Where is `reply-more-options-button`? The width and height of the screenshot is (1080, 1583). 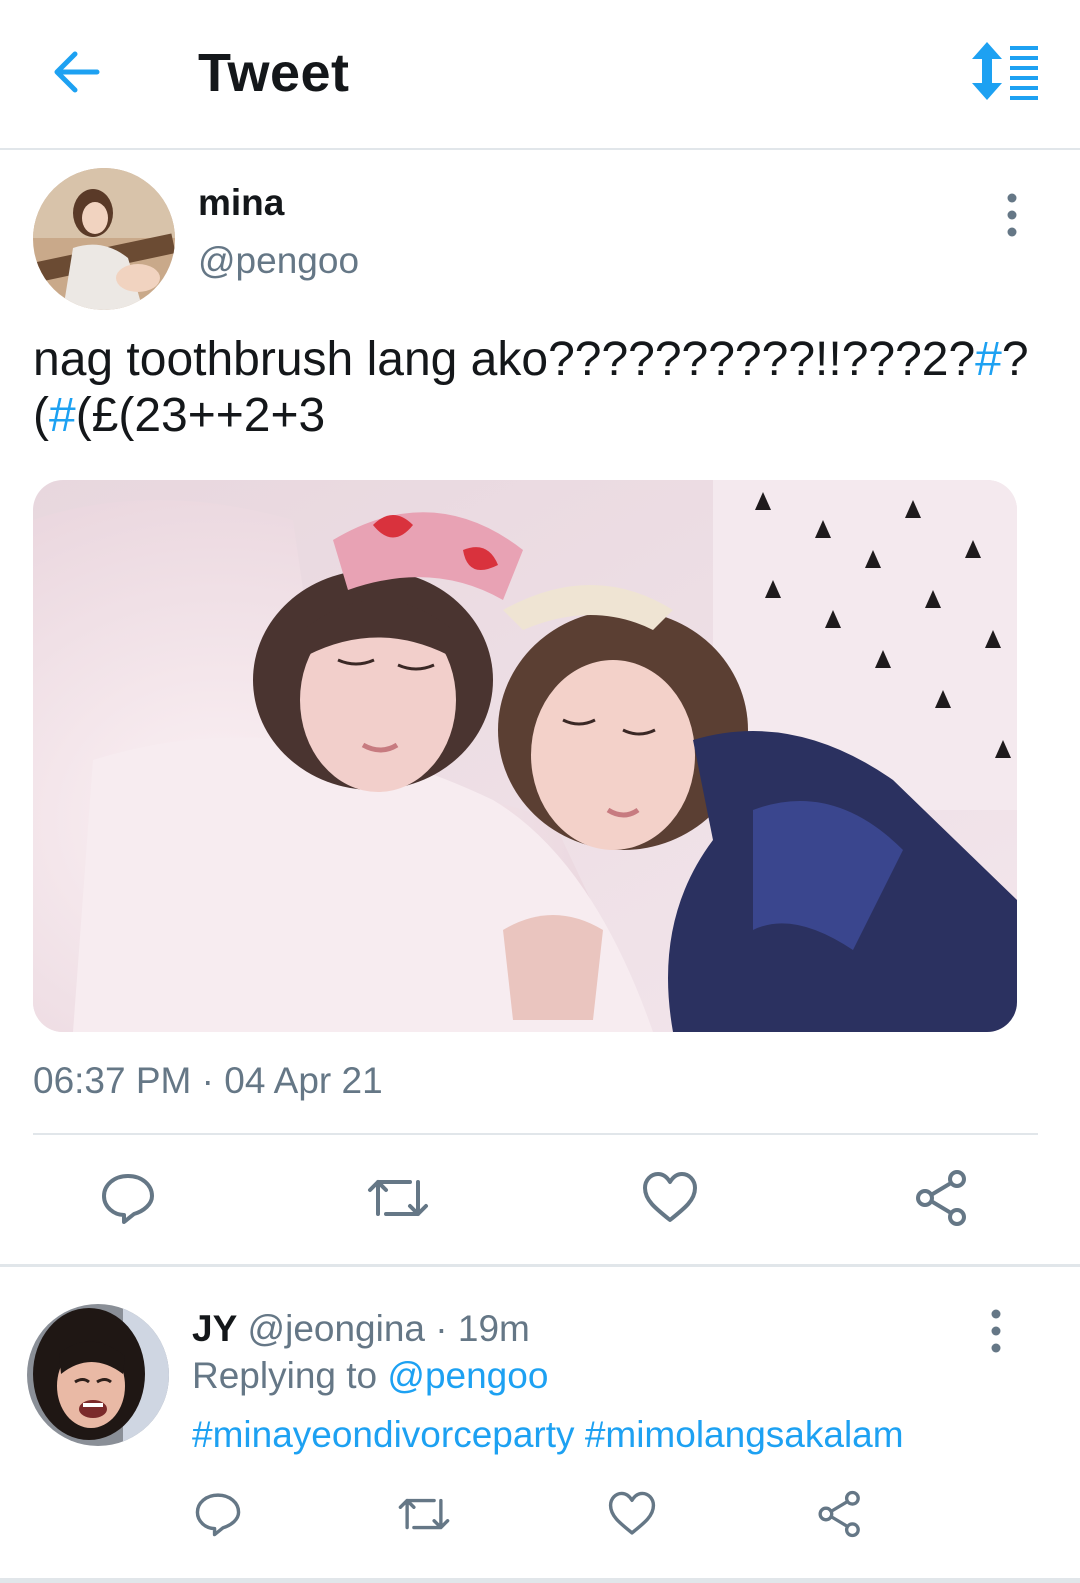
reply-more-options-button is located at coordinates (996, 1331).